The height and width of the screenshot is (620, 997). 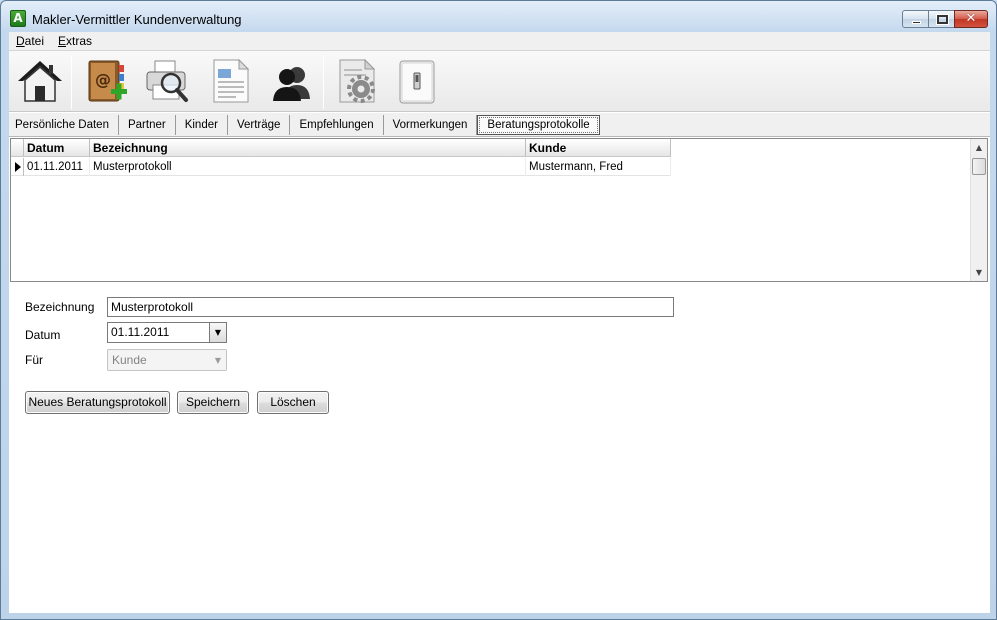 What do you see at coordinates (60, 307) in the screenshot?
I see `bezeichnung-label: Bezeichnung` at bounding box center [60, 307].